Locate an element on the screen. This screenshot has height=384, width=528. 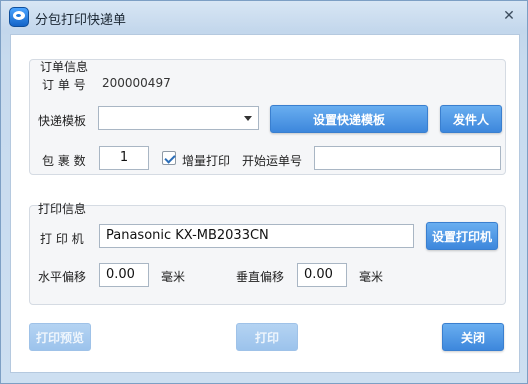
packages-label: 包 裹 数 is located at coordinates (64, 161).